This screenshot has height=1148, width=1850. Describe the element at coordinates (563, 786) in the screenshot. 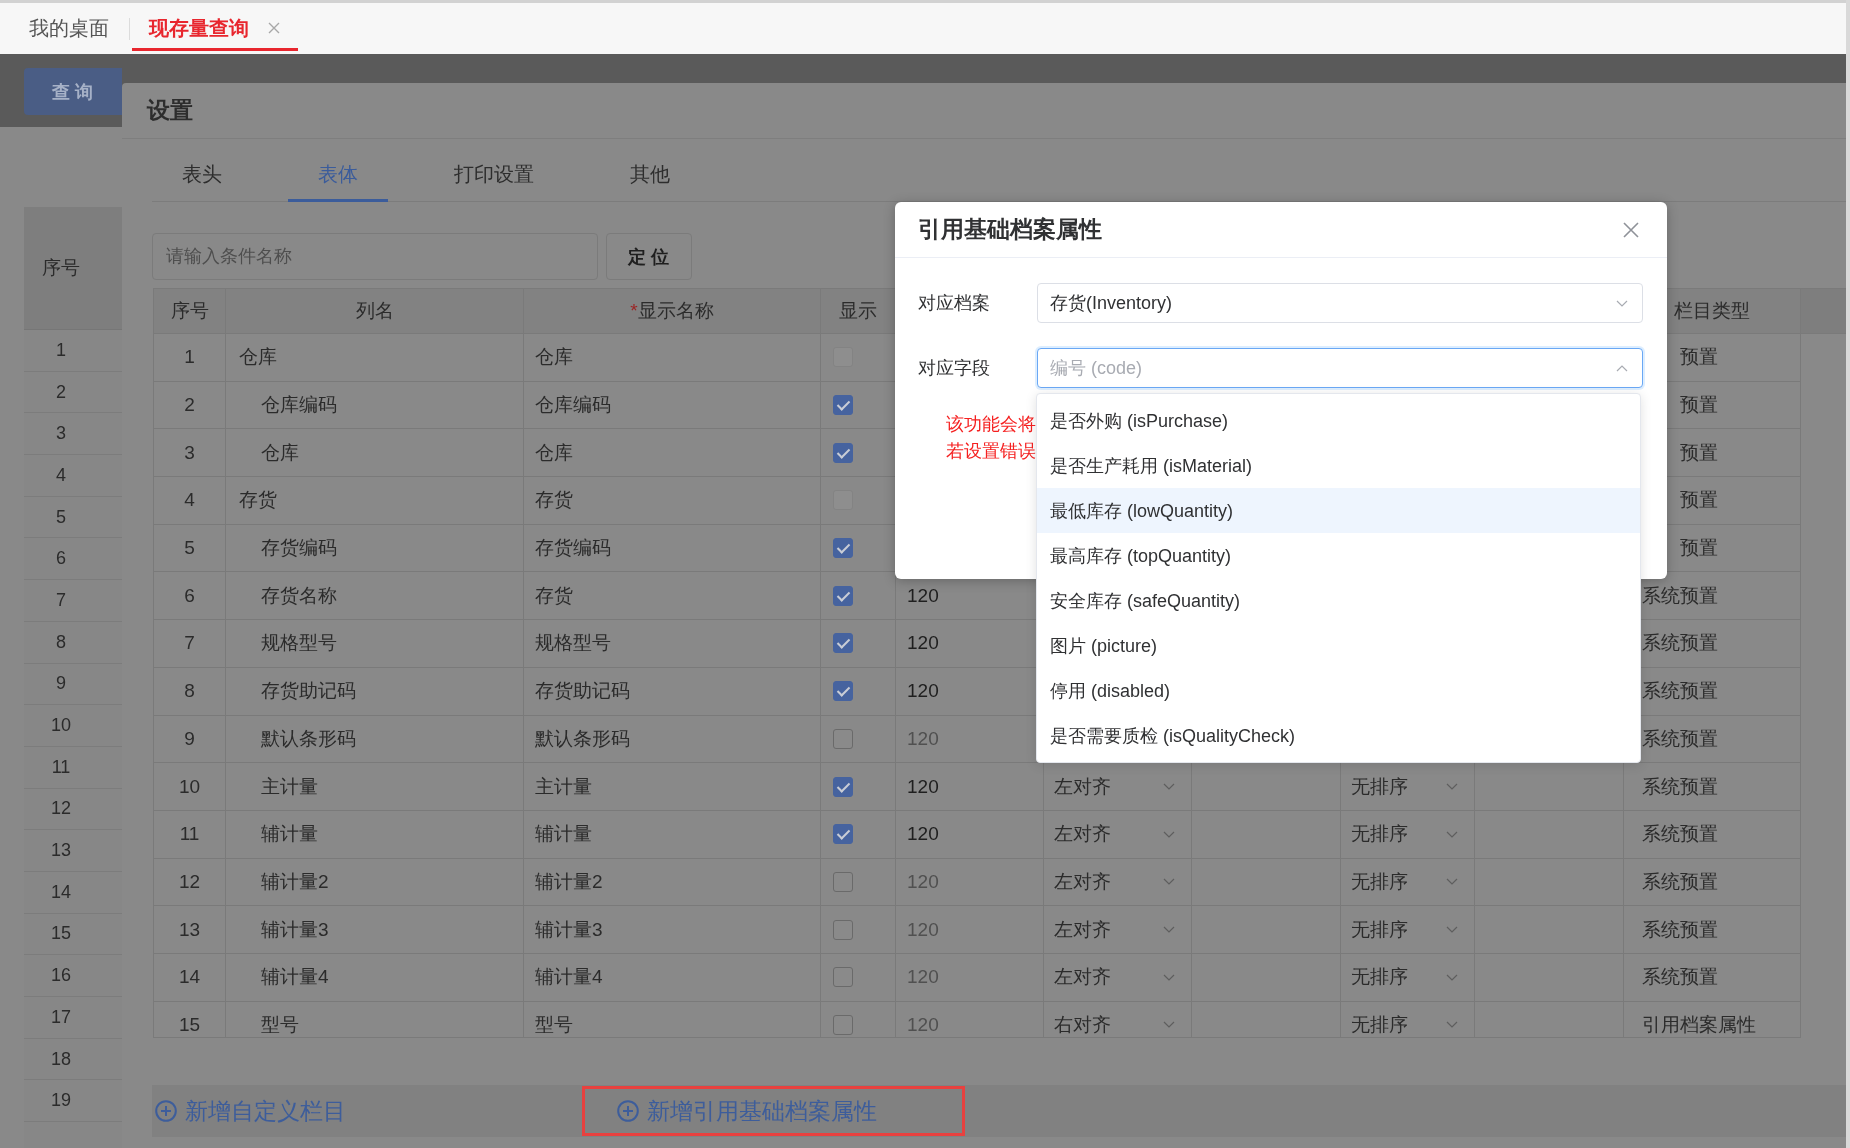

I see `display-name: 主计量` at that location.